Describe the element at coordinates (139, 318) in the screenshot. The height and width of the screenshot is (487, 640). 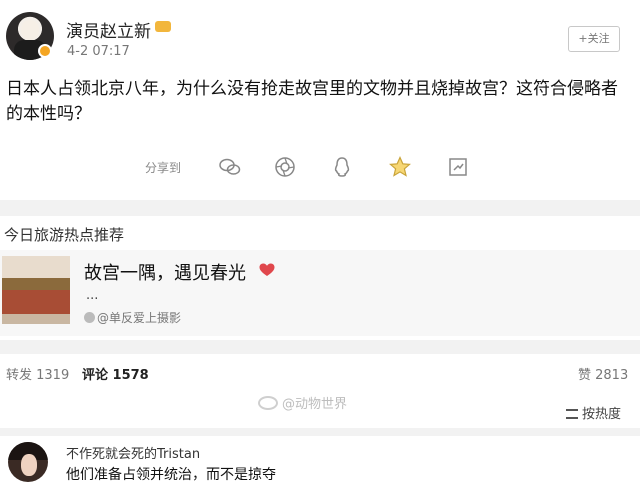
I see `card-source-label: @单反爱上摄影` at that location.